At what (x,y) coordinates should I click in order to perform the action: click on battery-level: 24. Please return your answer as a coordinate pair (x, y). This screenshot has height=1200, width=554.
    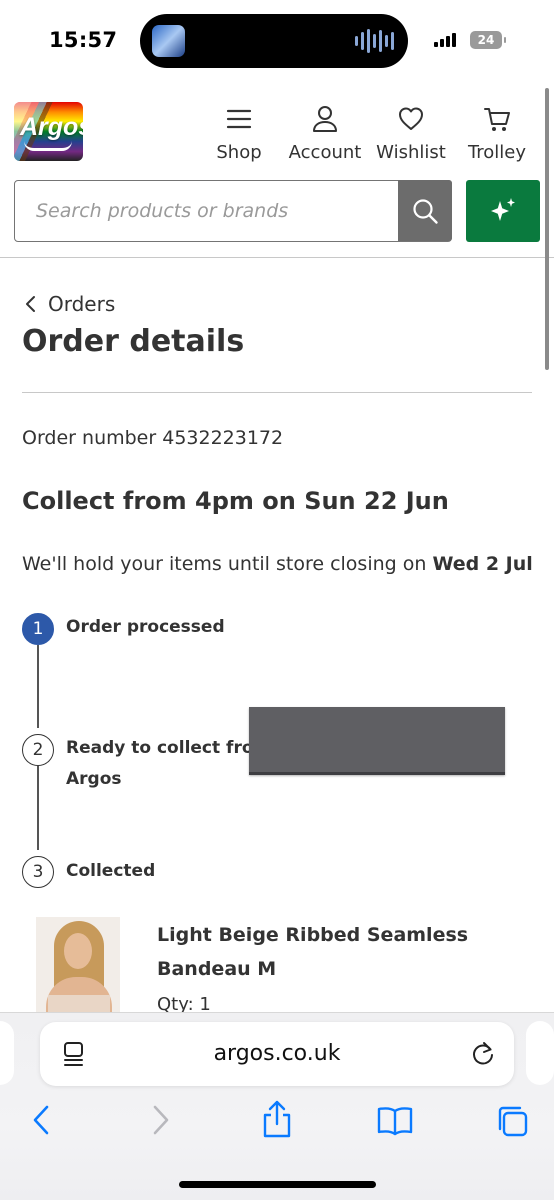
    Looking at the image, I should click on (486, 40).